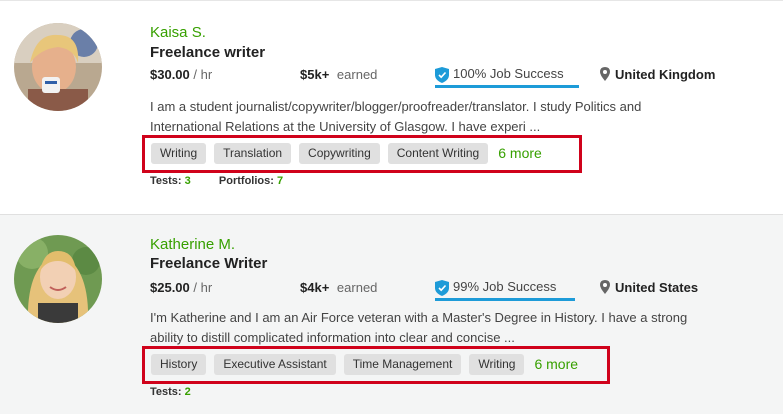 This screenshot has height=414, width=783. What do you see at coordinates (209, 263) in the screenshot?
I see `freelancer-title: Freelance Writer` at bounding box center [209, 263].